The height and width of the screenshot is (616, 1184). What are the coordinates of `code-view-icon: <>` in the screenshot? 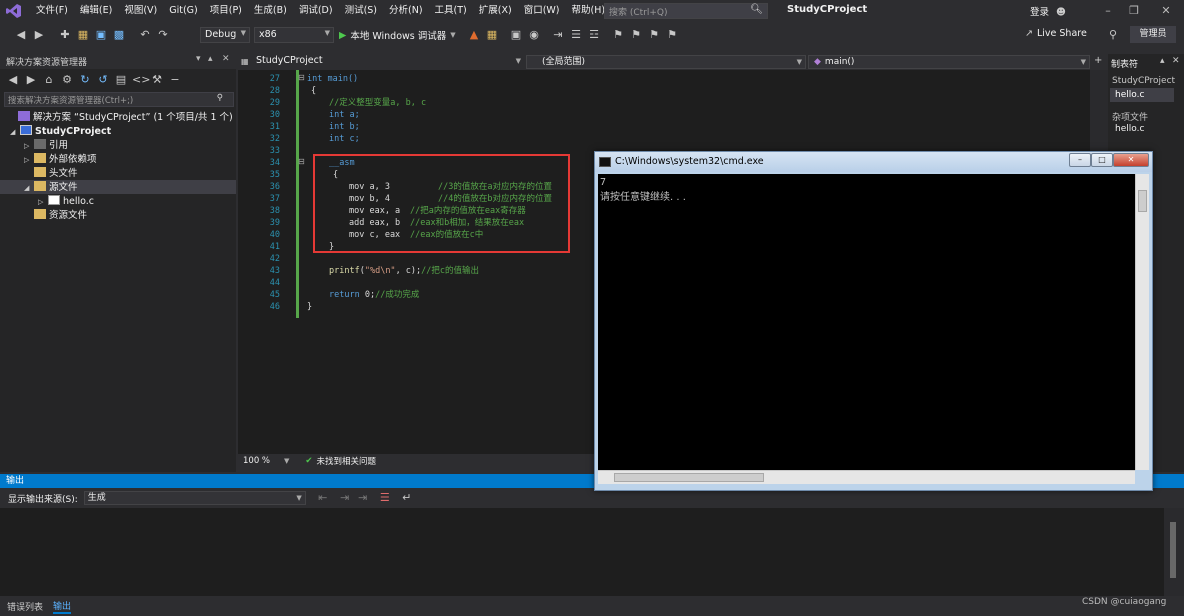 It's located at (141, 80).